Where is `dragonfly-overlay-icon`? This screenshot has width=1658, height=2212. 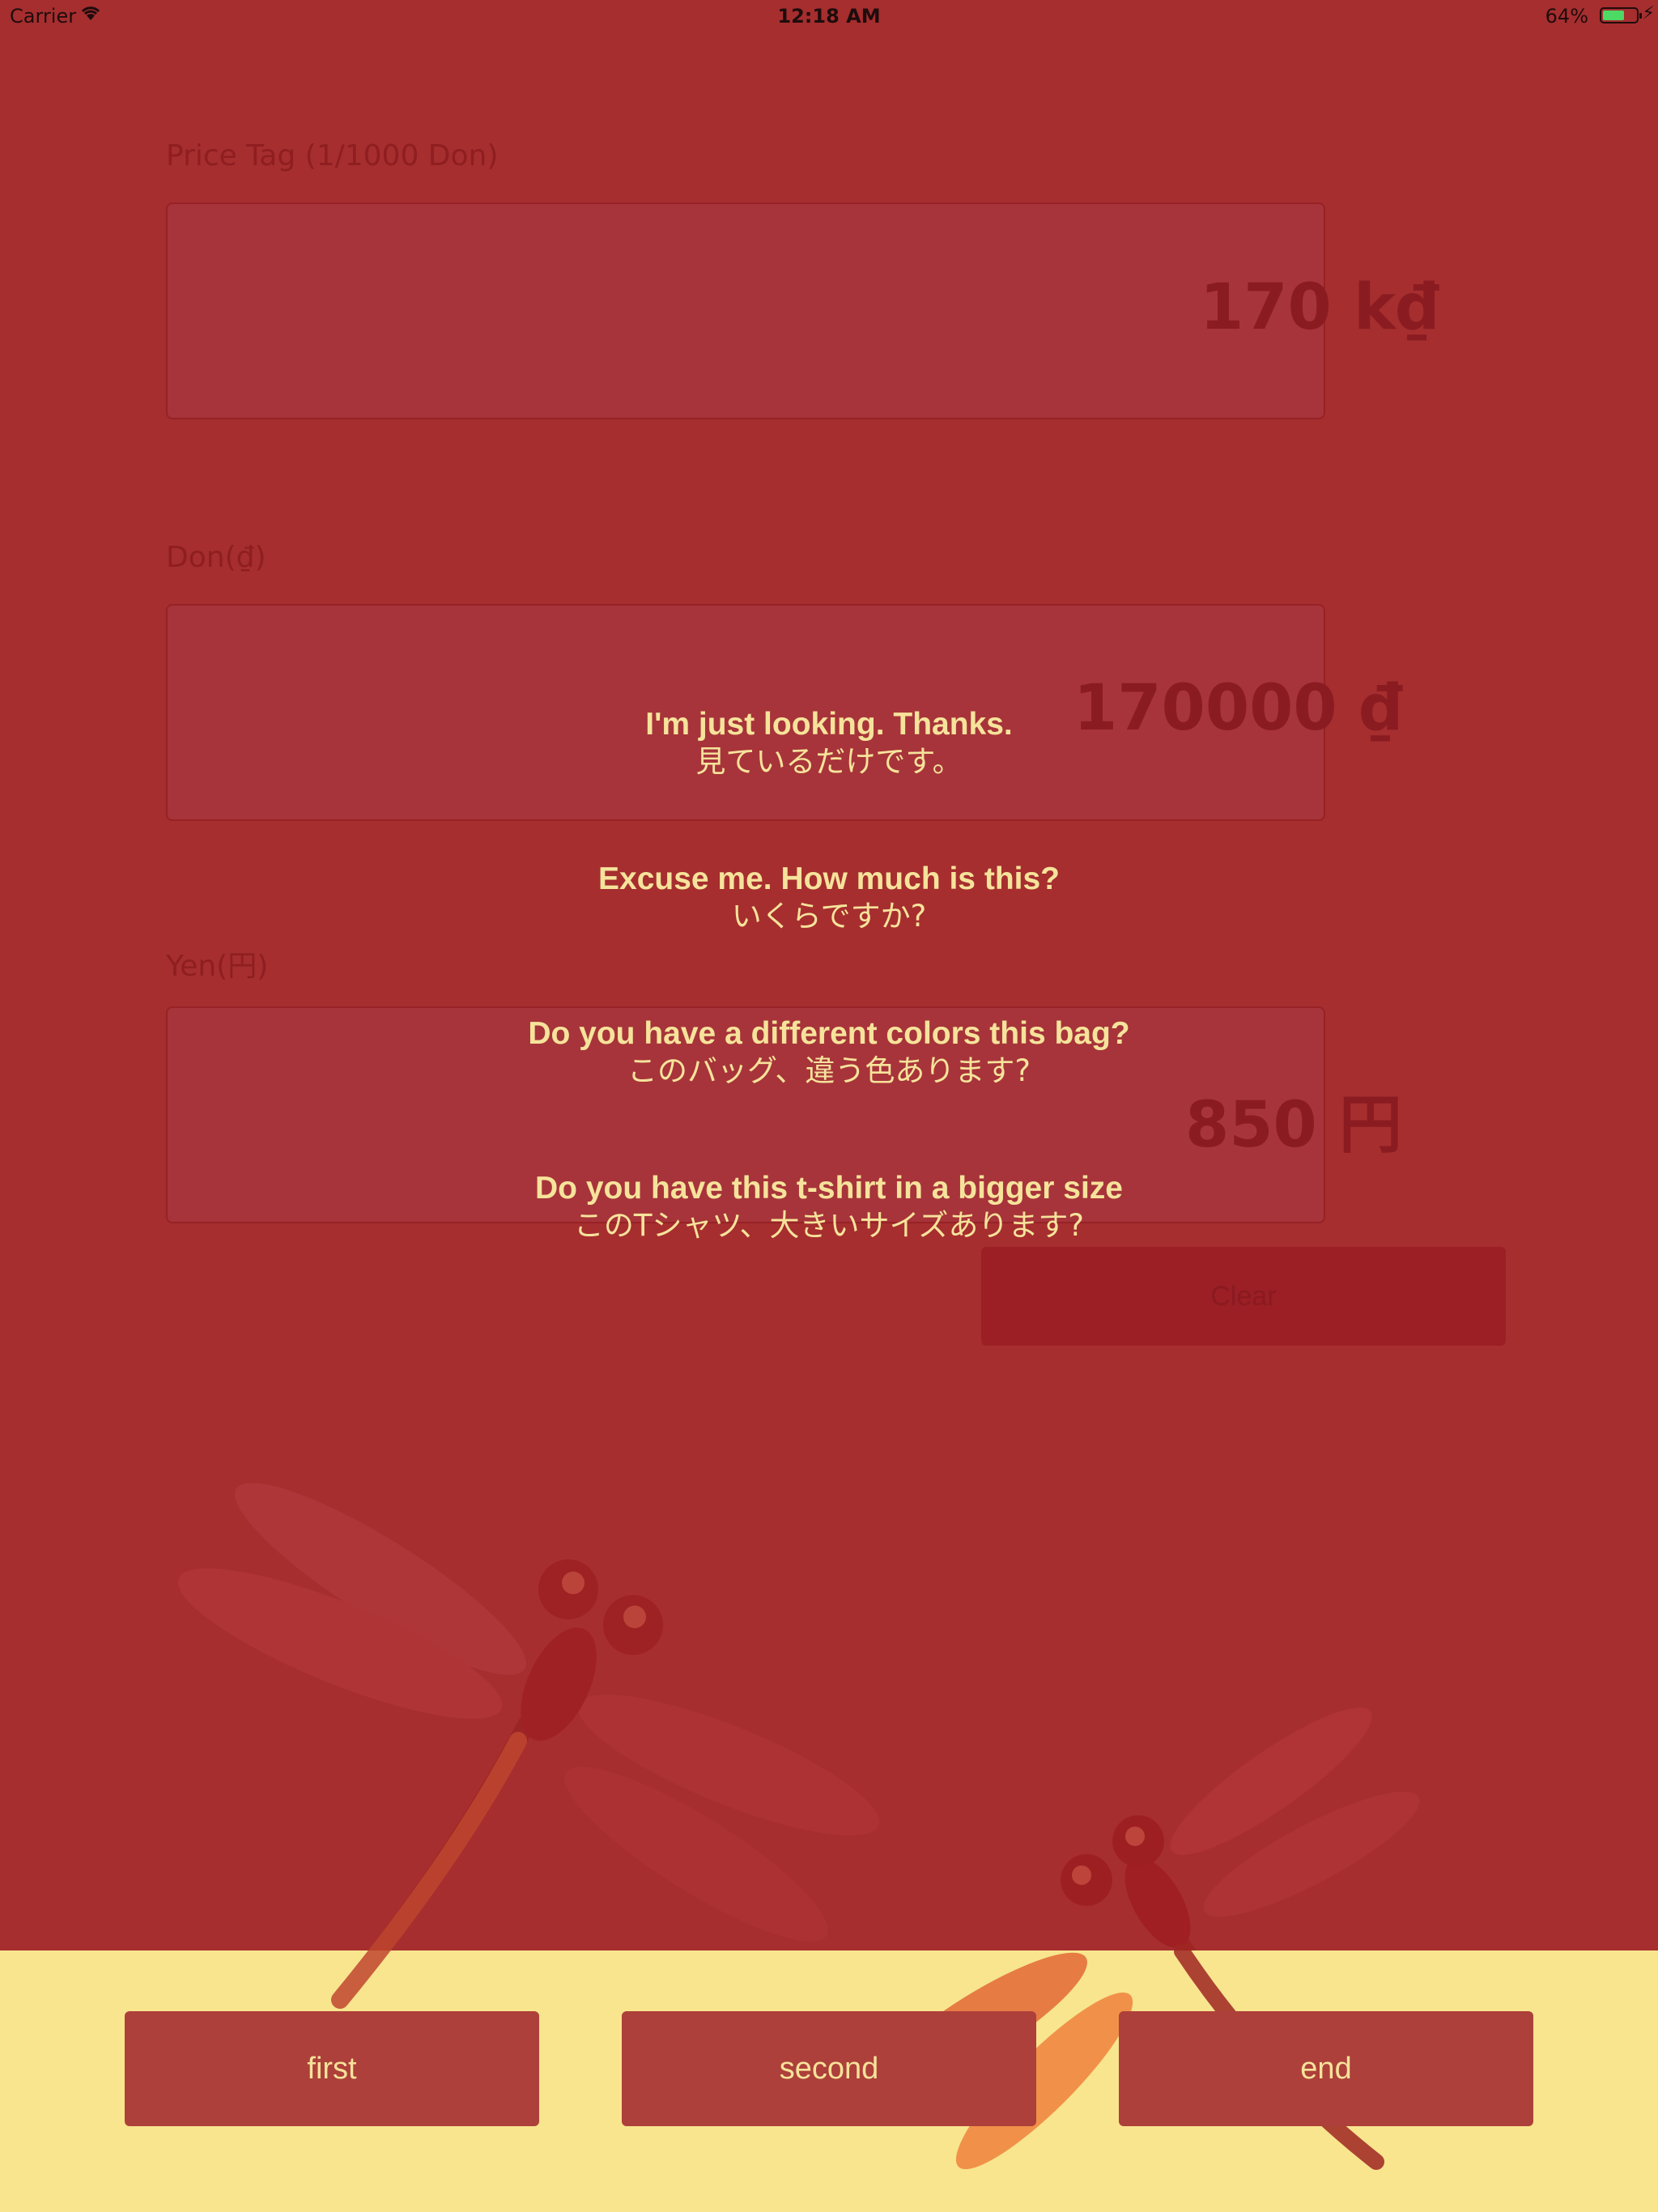
dragonfly-overlay-icon is located at coordinates (857, 1951).